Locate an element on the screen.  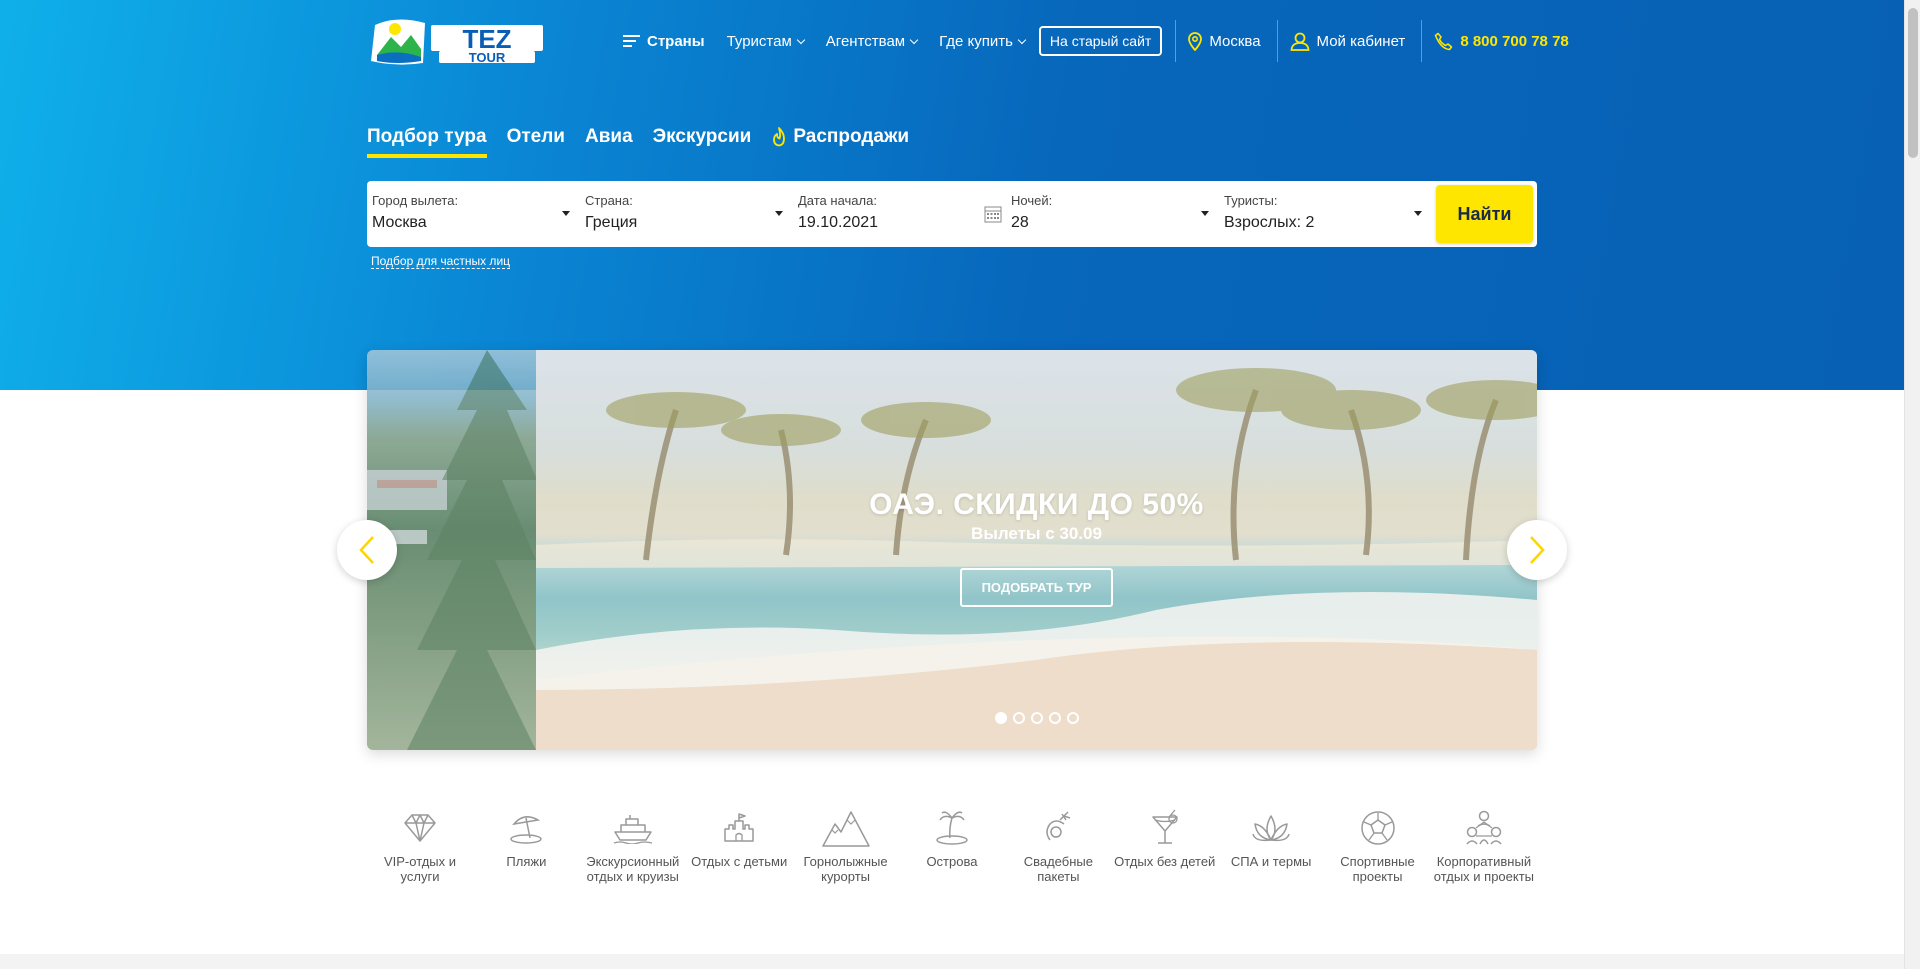
my-account-link: Мой кабинет is located at coordinates (1348, 41).